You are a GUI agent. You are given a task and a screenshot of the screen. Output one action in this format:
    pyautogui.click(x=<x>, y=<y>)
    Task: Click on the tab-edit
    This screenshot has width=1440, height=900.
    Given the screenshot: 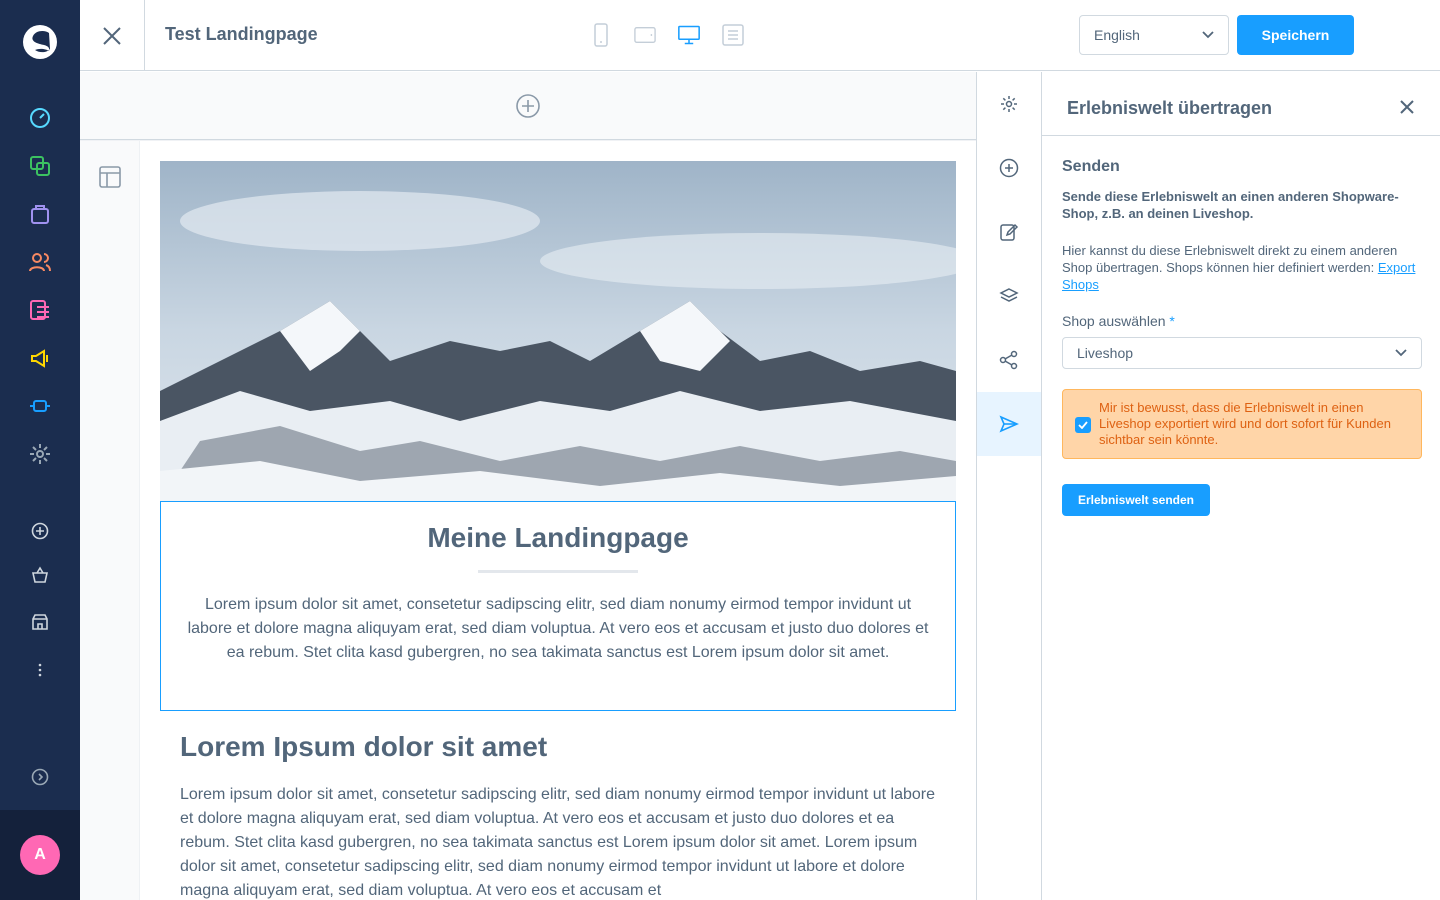 What is the action you would take?
    pyautogui.click(x=1009, y=232)
    